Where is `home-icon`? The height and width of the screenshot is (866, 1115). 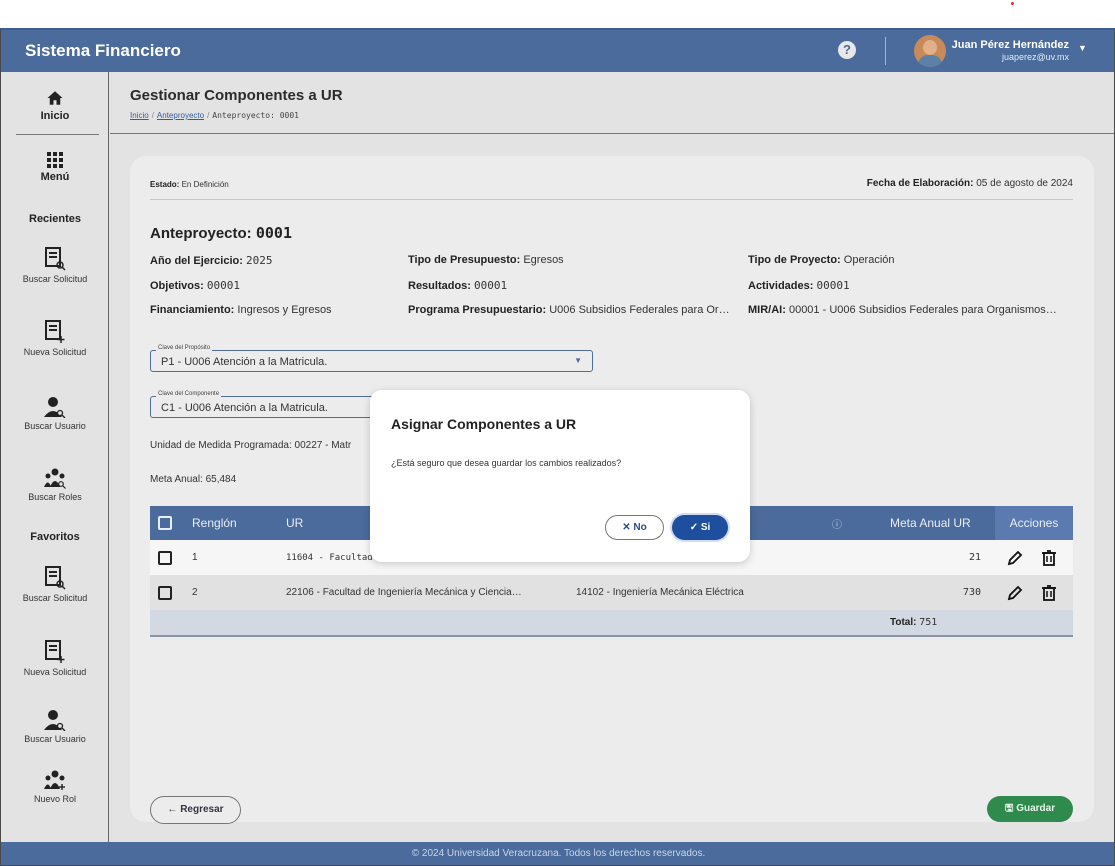 home-icon is located at coordinates (55, 98).